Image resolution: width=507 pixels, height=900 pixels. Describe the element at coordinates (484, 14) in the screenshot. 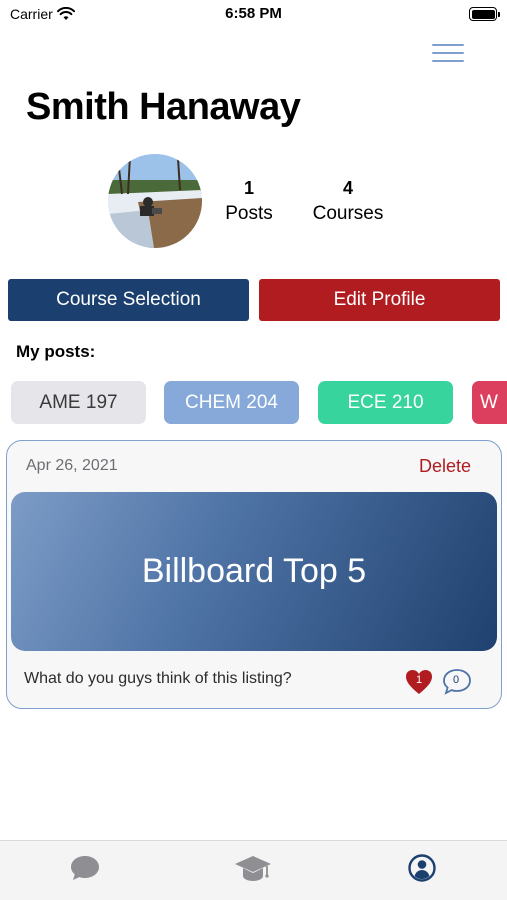

I see `battery-icon` at that location.